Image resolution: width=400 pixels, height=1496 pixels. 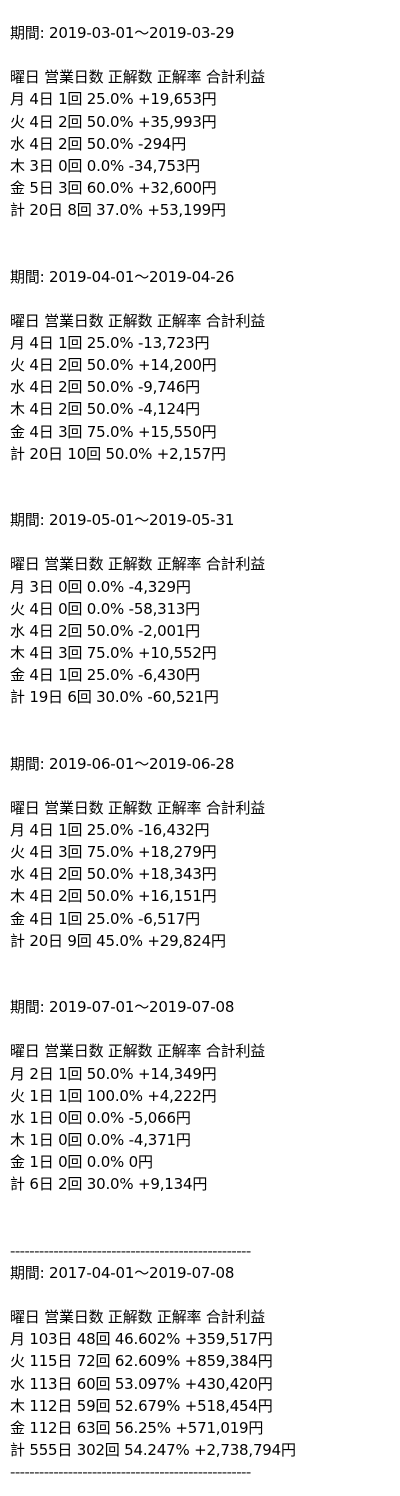 I want to click on table-row: 水 4日 2回 50.0% -2,001円, so click(x=105, y=630).